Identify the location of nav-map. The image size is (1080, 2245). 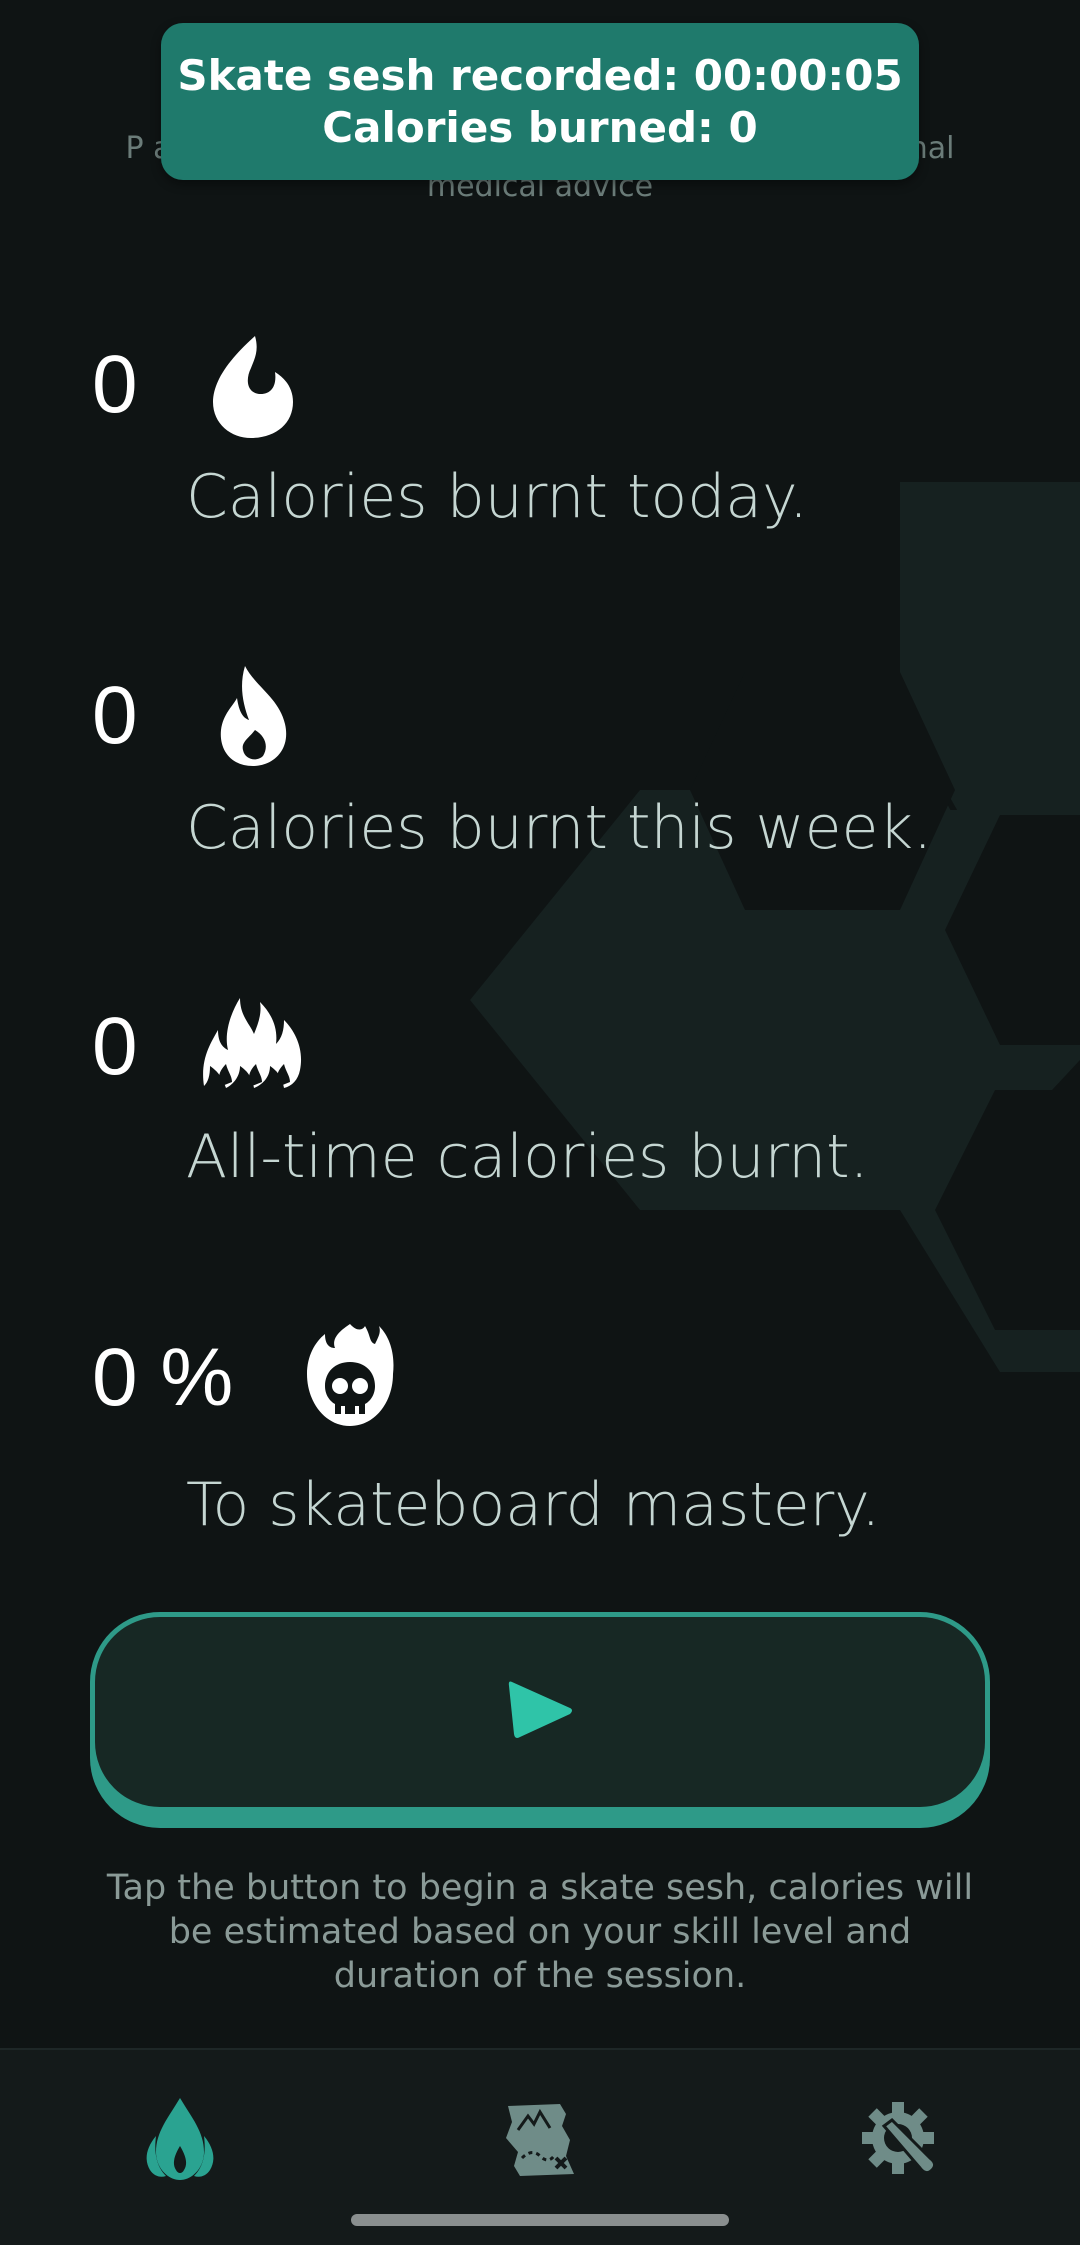
(540, 2142).